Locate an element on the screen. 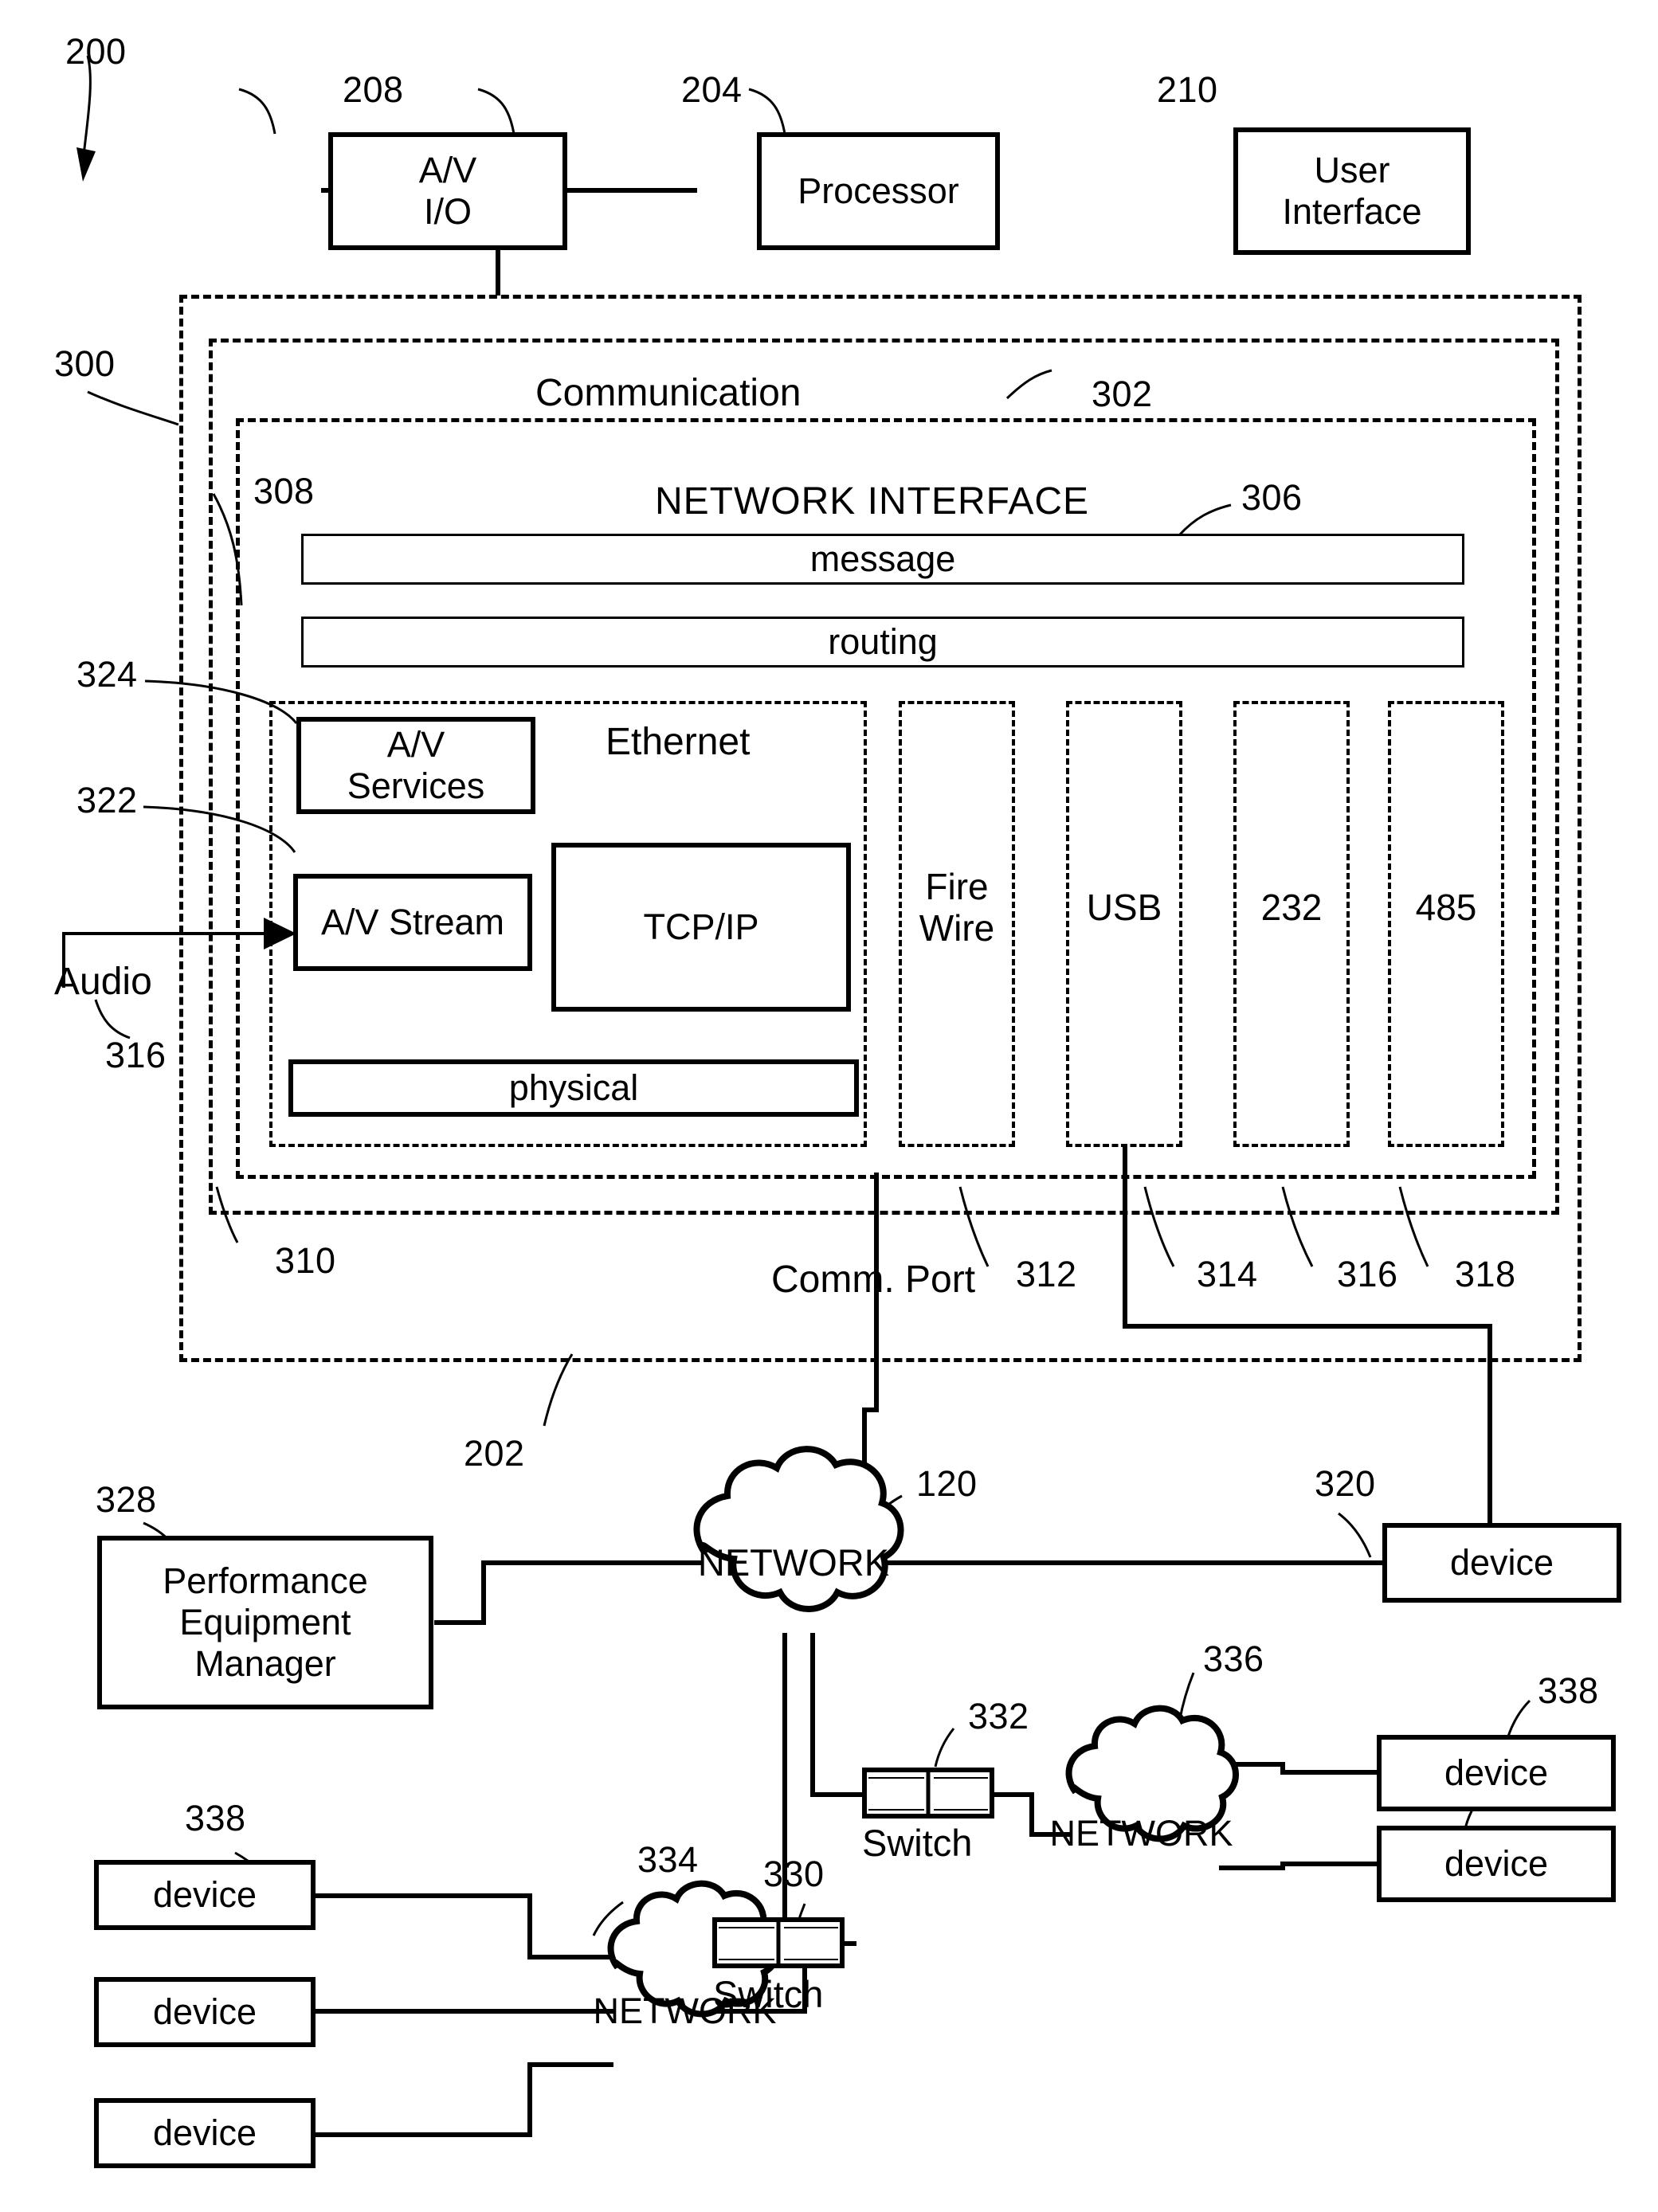 This screenshot has height=2212, width=1658. ref-322: 322 is located at coordinates (107, 800).